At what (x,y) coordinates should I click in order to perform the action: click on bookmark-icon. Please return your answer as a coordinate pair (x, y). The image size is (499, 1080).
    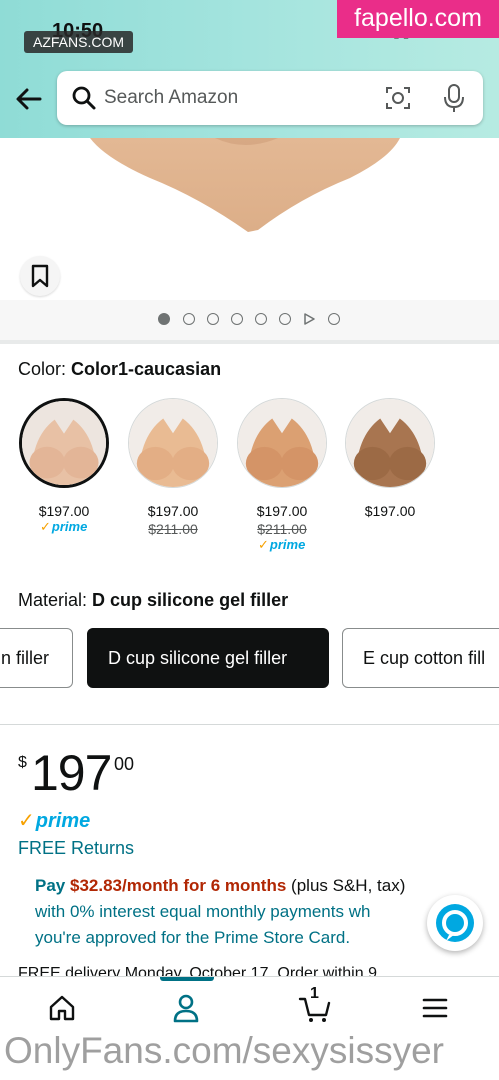
    Looking at the image, I should click on (40, 276).